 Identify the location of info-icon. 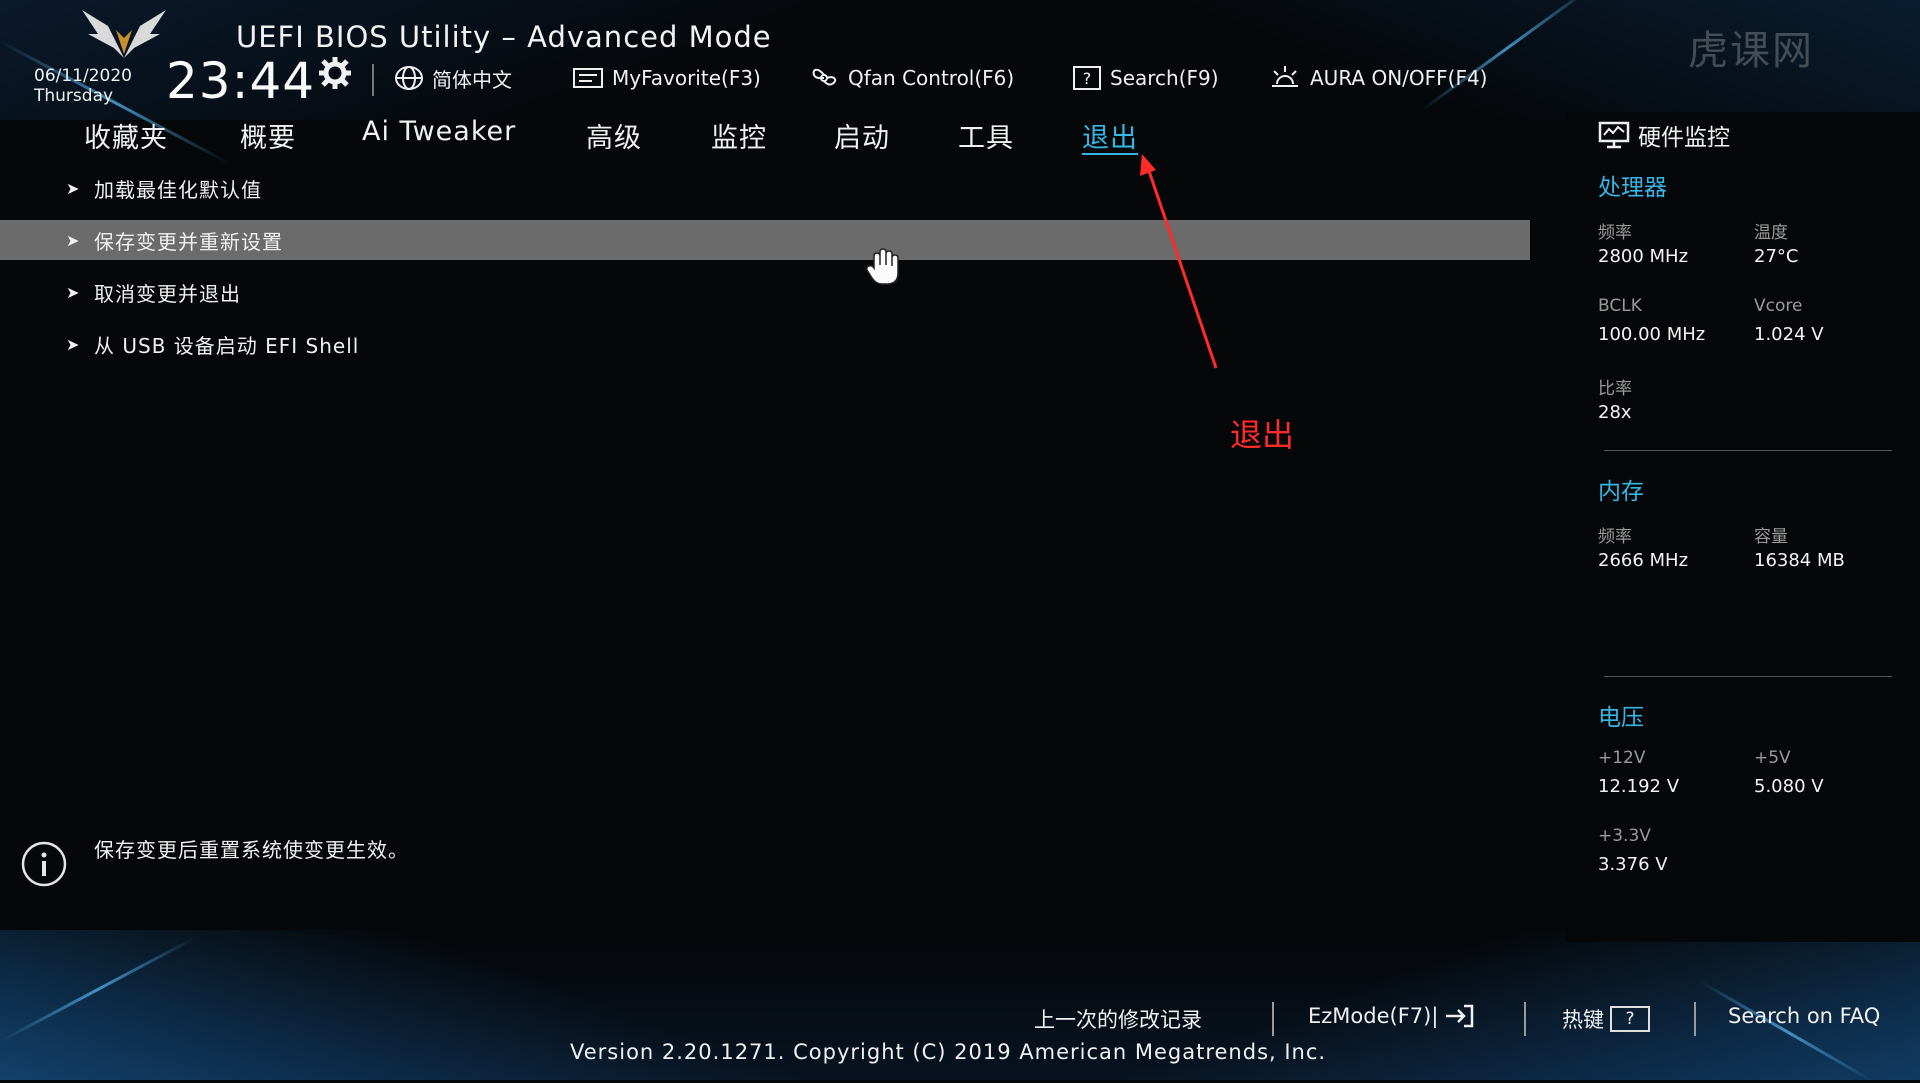
(44, 864).